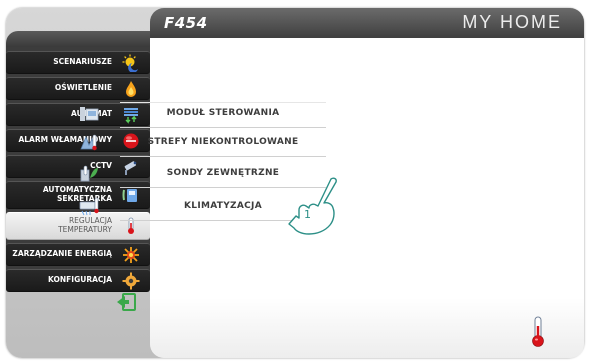  What do you see at coordinates (367, 23) in the screenshot?
I see `header-bar: F454 MY HOME` at bounding box center [367, 23].